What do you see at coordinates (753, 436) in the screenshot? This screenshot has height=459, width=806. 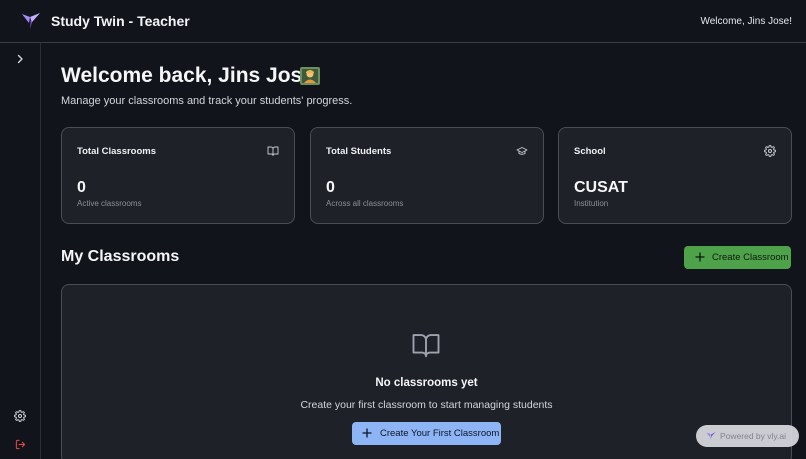 I see `powered-by-text: Powered by vly.ai` at bounding box center [753, 436].